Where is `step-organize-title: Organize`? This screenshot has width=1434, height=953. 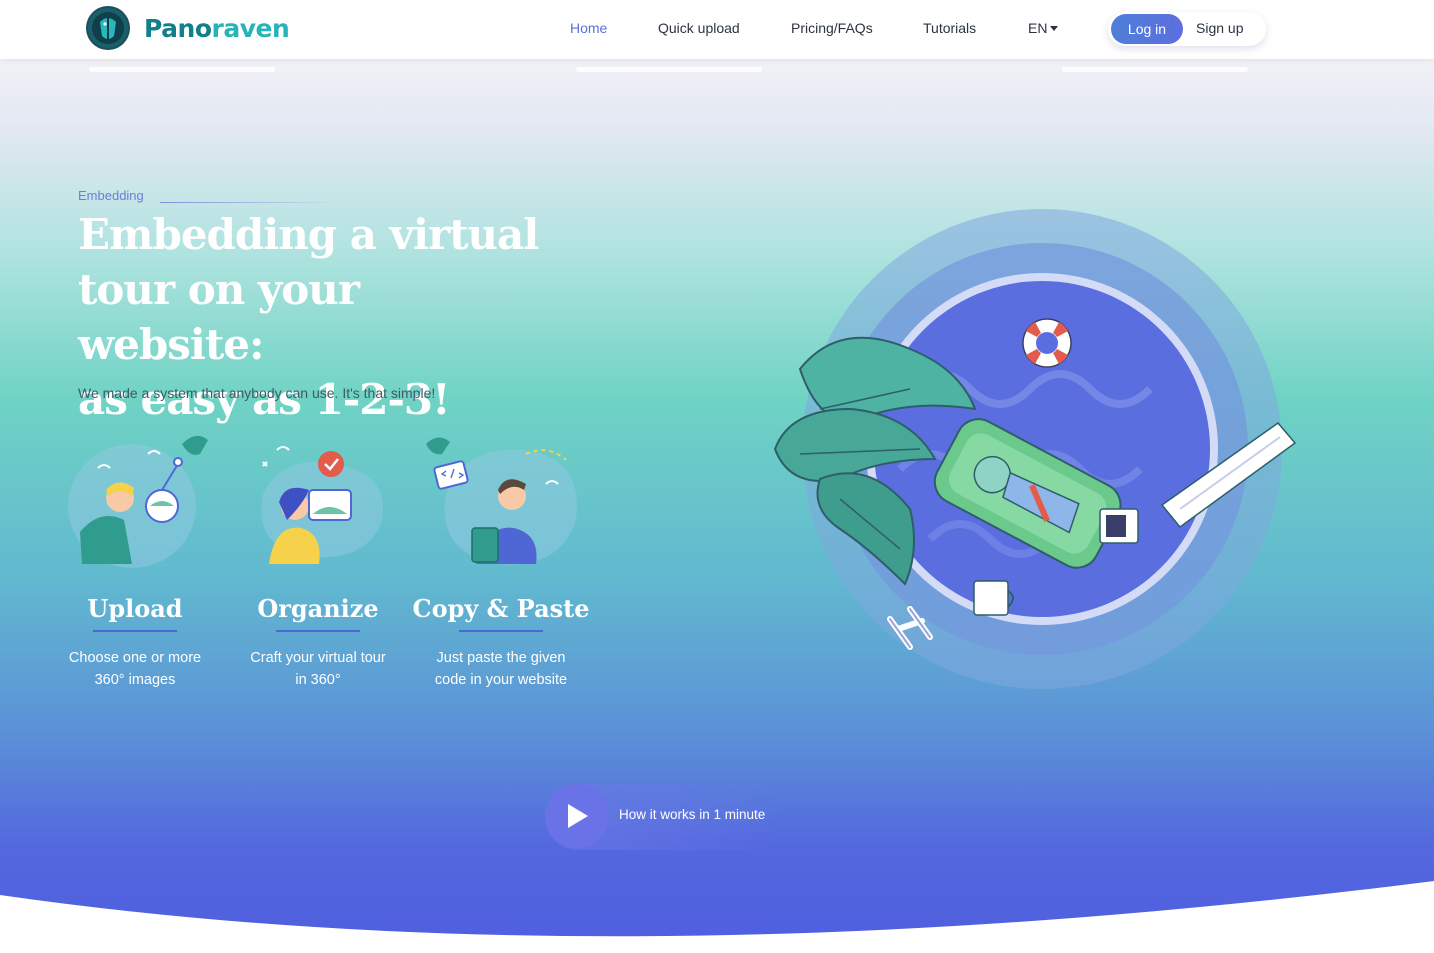 step-organize-title: Organize is located at coordinates (318, 608).